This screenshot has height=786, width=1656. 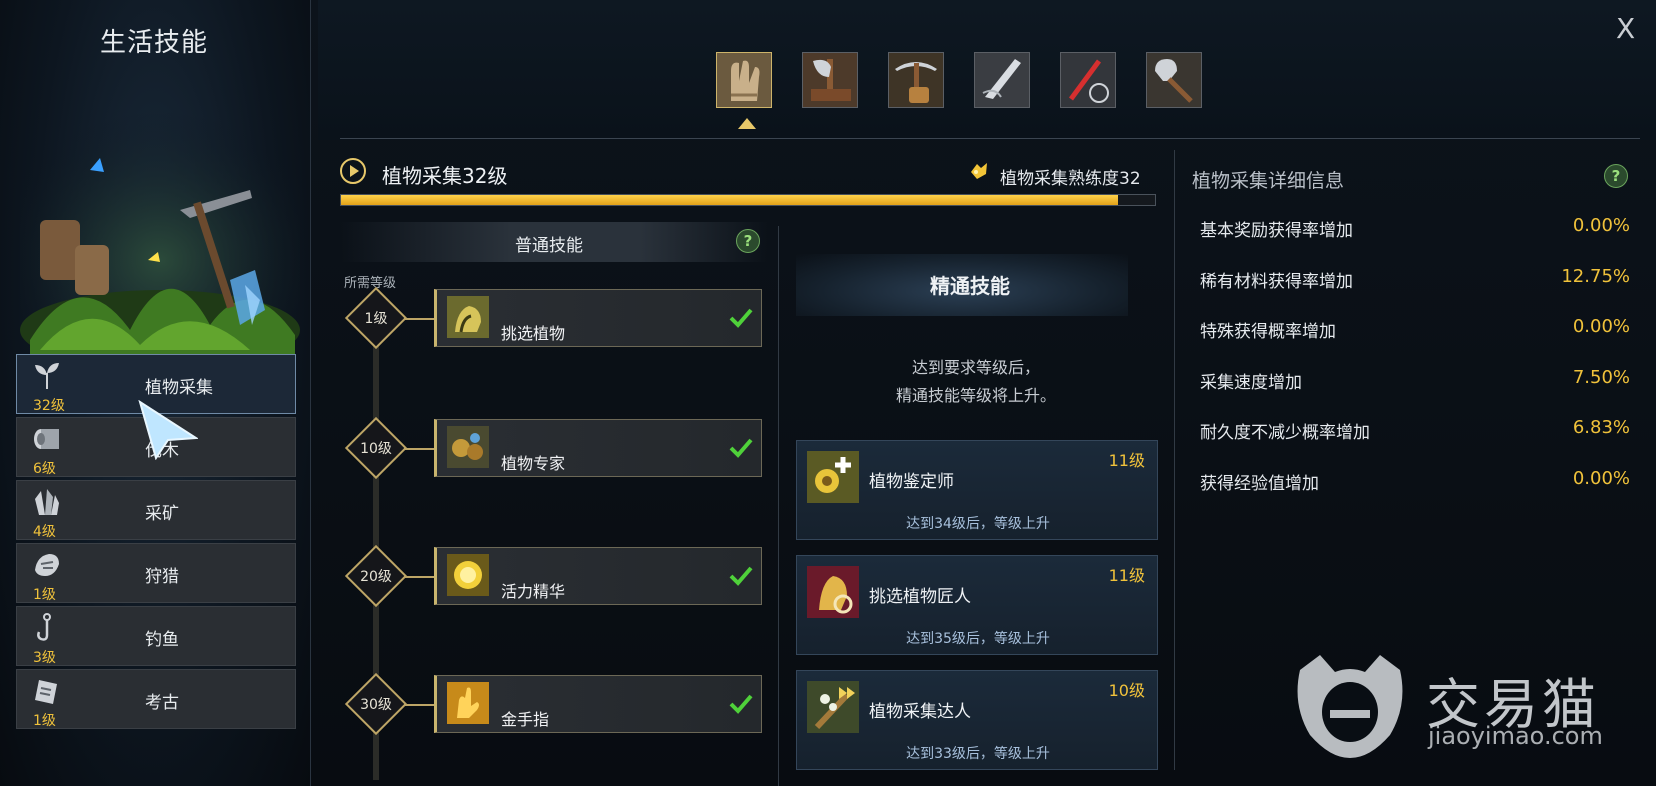 What do you see at coordinates (445, 176) in the screenshot?
I see `skill-level-title: 植物采集32级` at bounding box center [445, 176].